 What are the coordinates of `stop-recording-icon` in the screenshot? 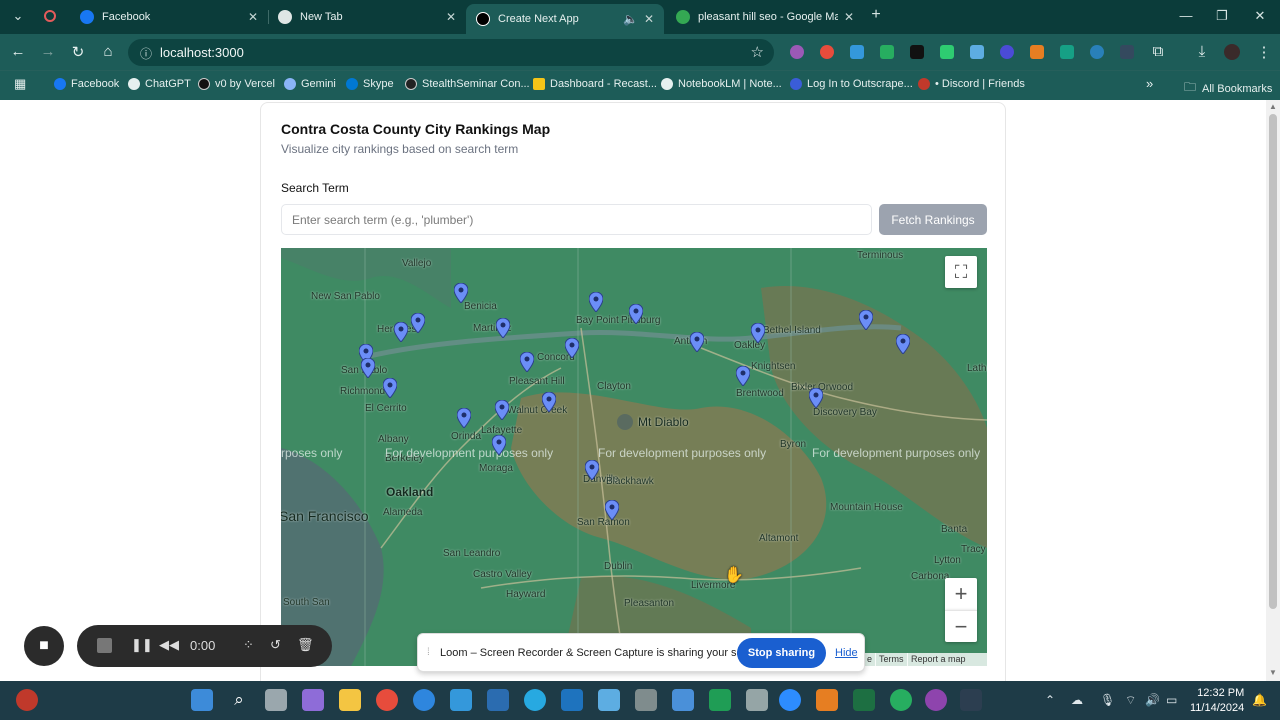 It's located at (104, 645).